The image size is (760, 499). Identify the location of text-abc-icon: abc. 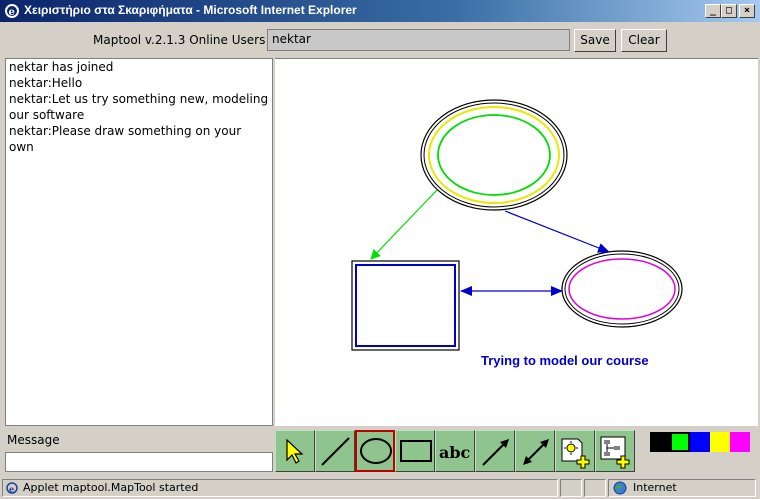
(455, 452).